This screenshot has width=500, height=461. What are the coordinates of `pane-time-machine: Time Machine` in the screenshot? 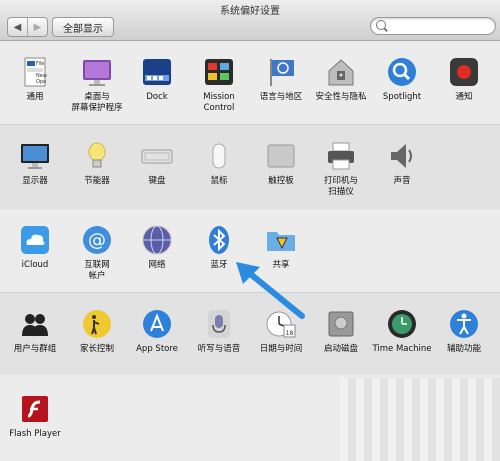 It's located at (402, 331).